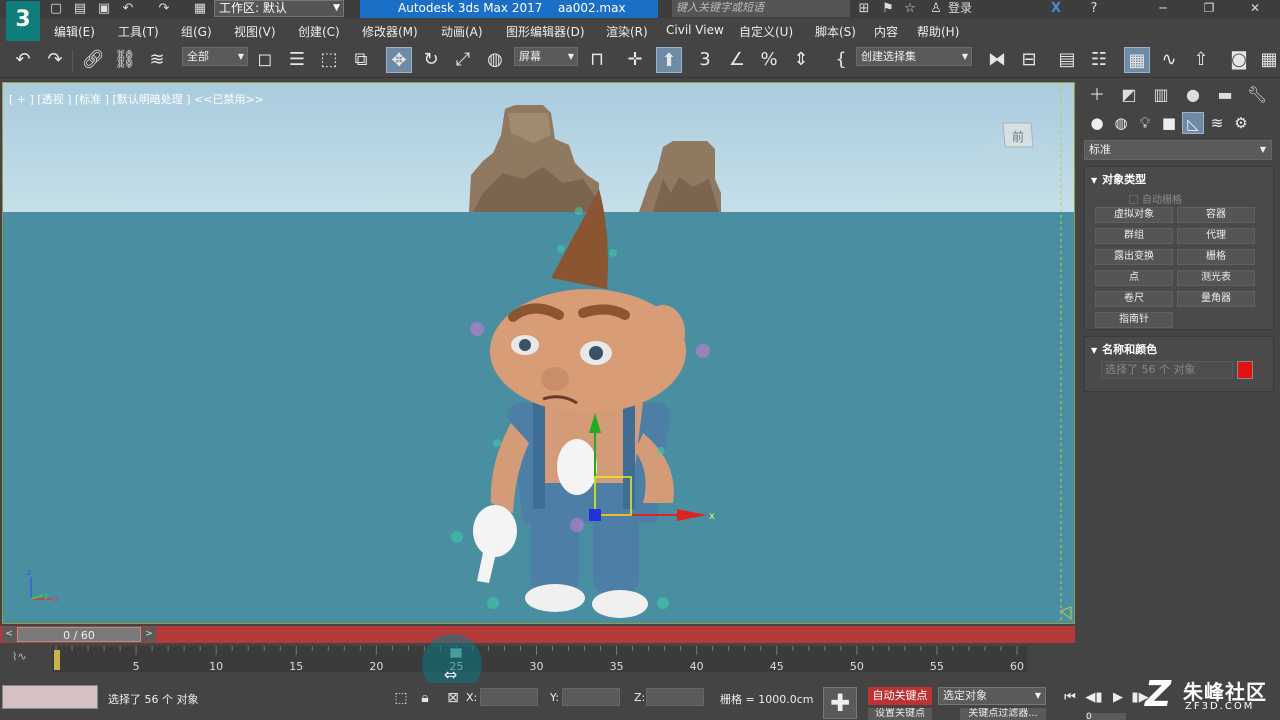 The image size is (1280, 720). What do you see at coordinates (1217, 123) in the screenshot?
I see `space-warps-category-icon: ≋` at bounding box center [1217, 123].